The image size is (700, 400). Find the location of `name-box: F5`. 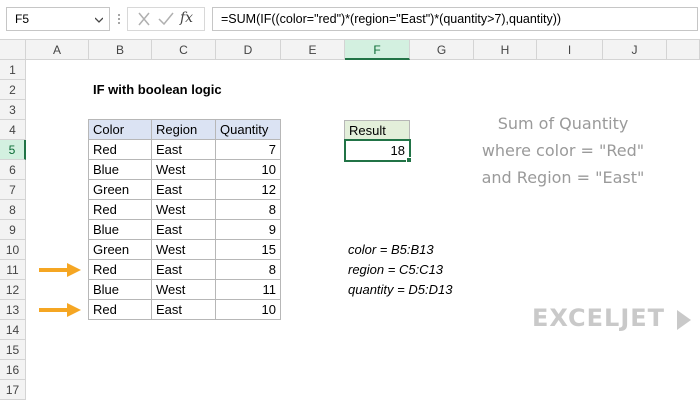

name-box: F5 is located at coordinates (58, 19).